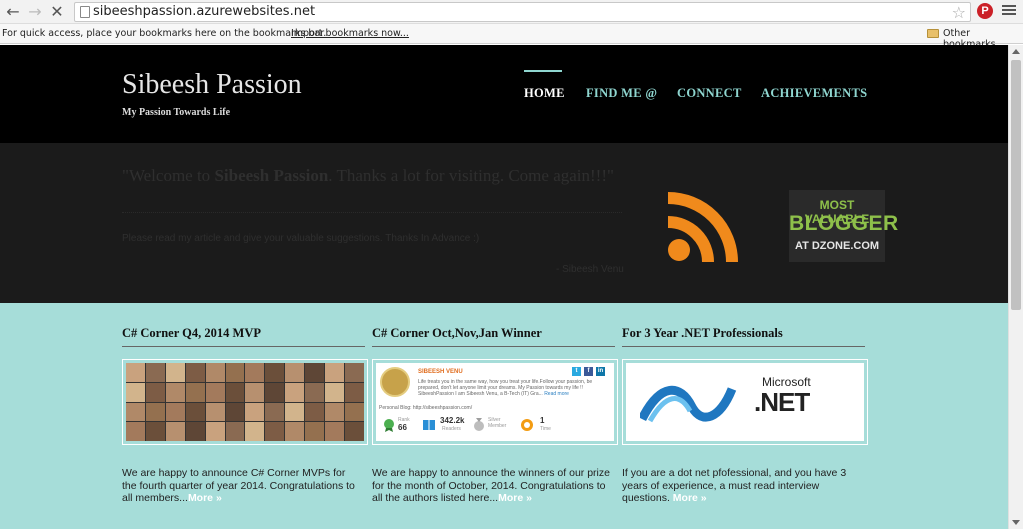  I want to click on card-title: C# Corner Oct,Nov,Jan Winner, so click(457, 333).